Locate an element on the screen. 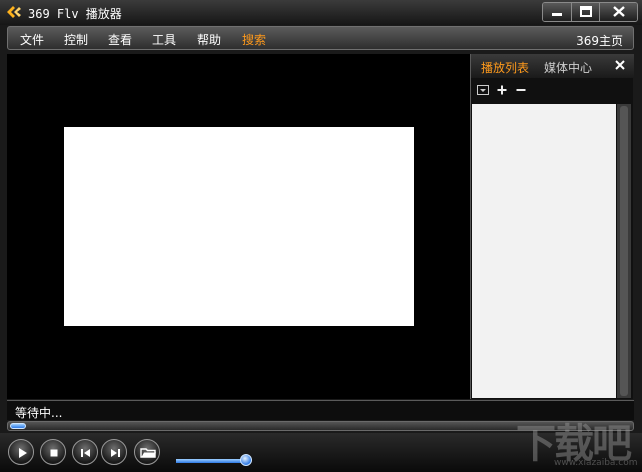 Image resolution: width=642 pixels, height=472 pixels. stop-icon is located at coordinates (54, 453).